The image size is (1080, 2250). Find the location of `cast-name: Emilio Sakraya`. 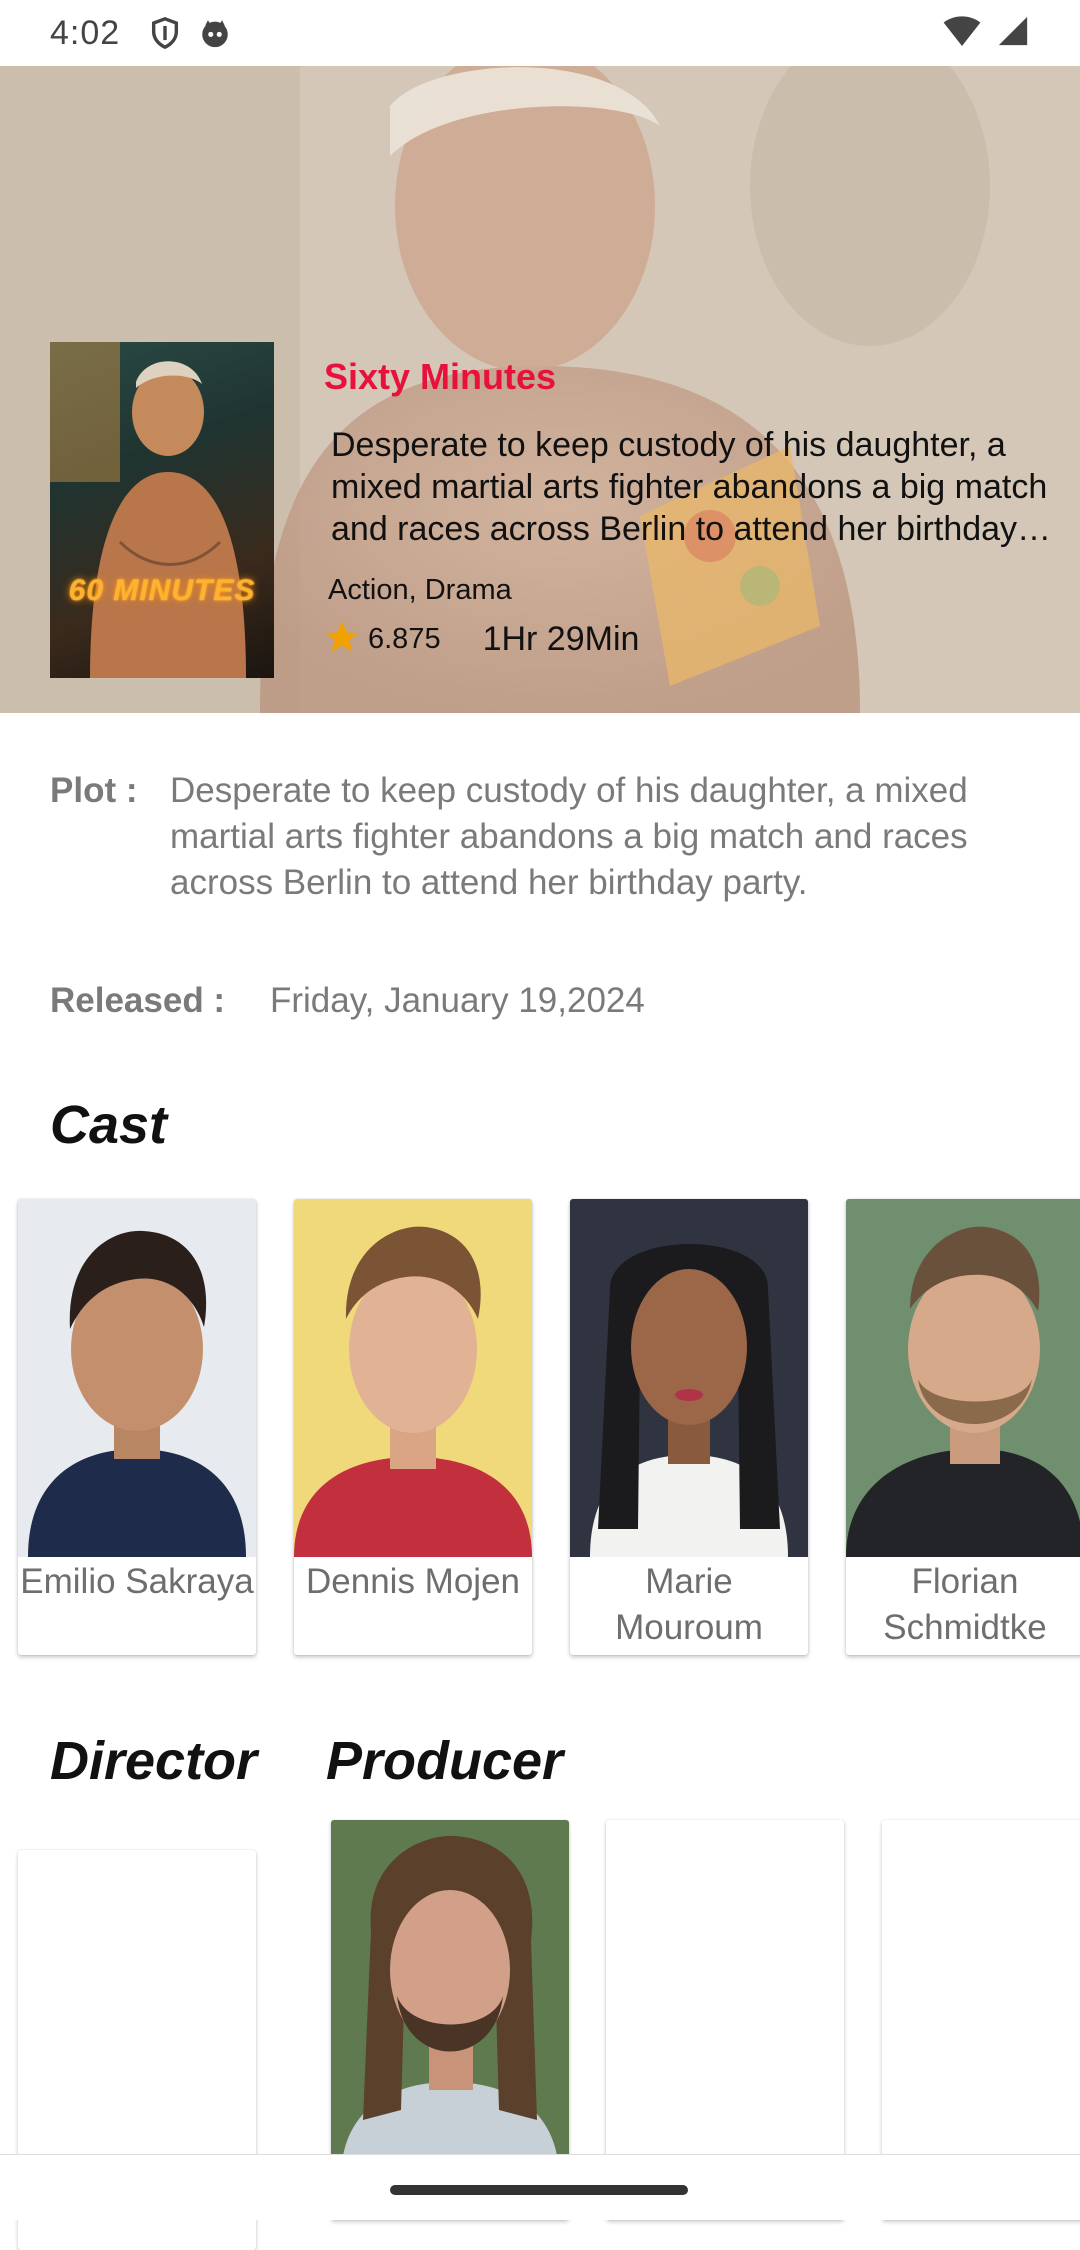

cast-name: Emilio Sakraya is located at coordinates (137, 1581).